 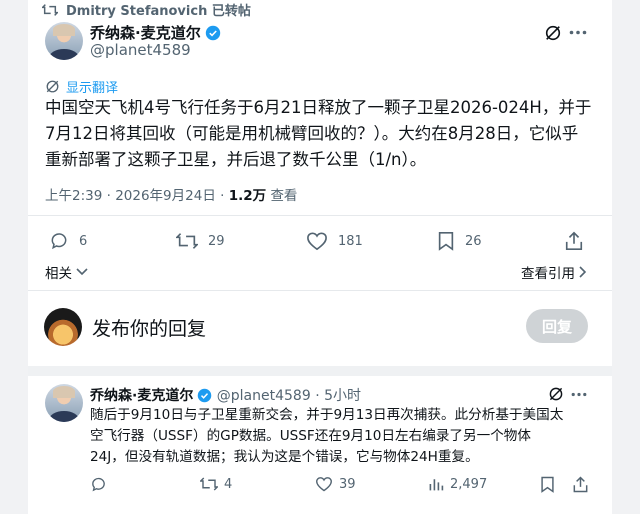 I want to click on views-label: 查看, so click(x=284, y=196).